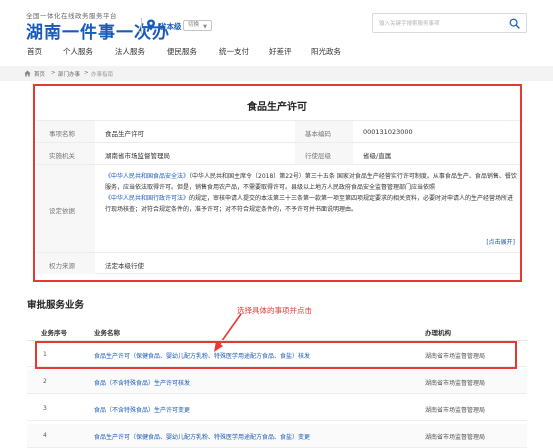 This screenshot has height=448, width=553. I want to click on nav-home: 首页, so click(34, 51).